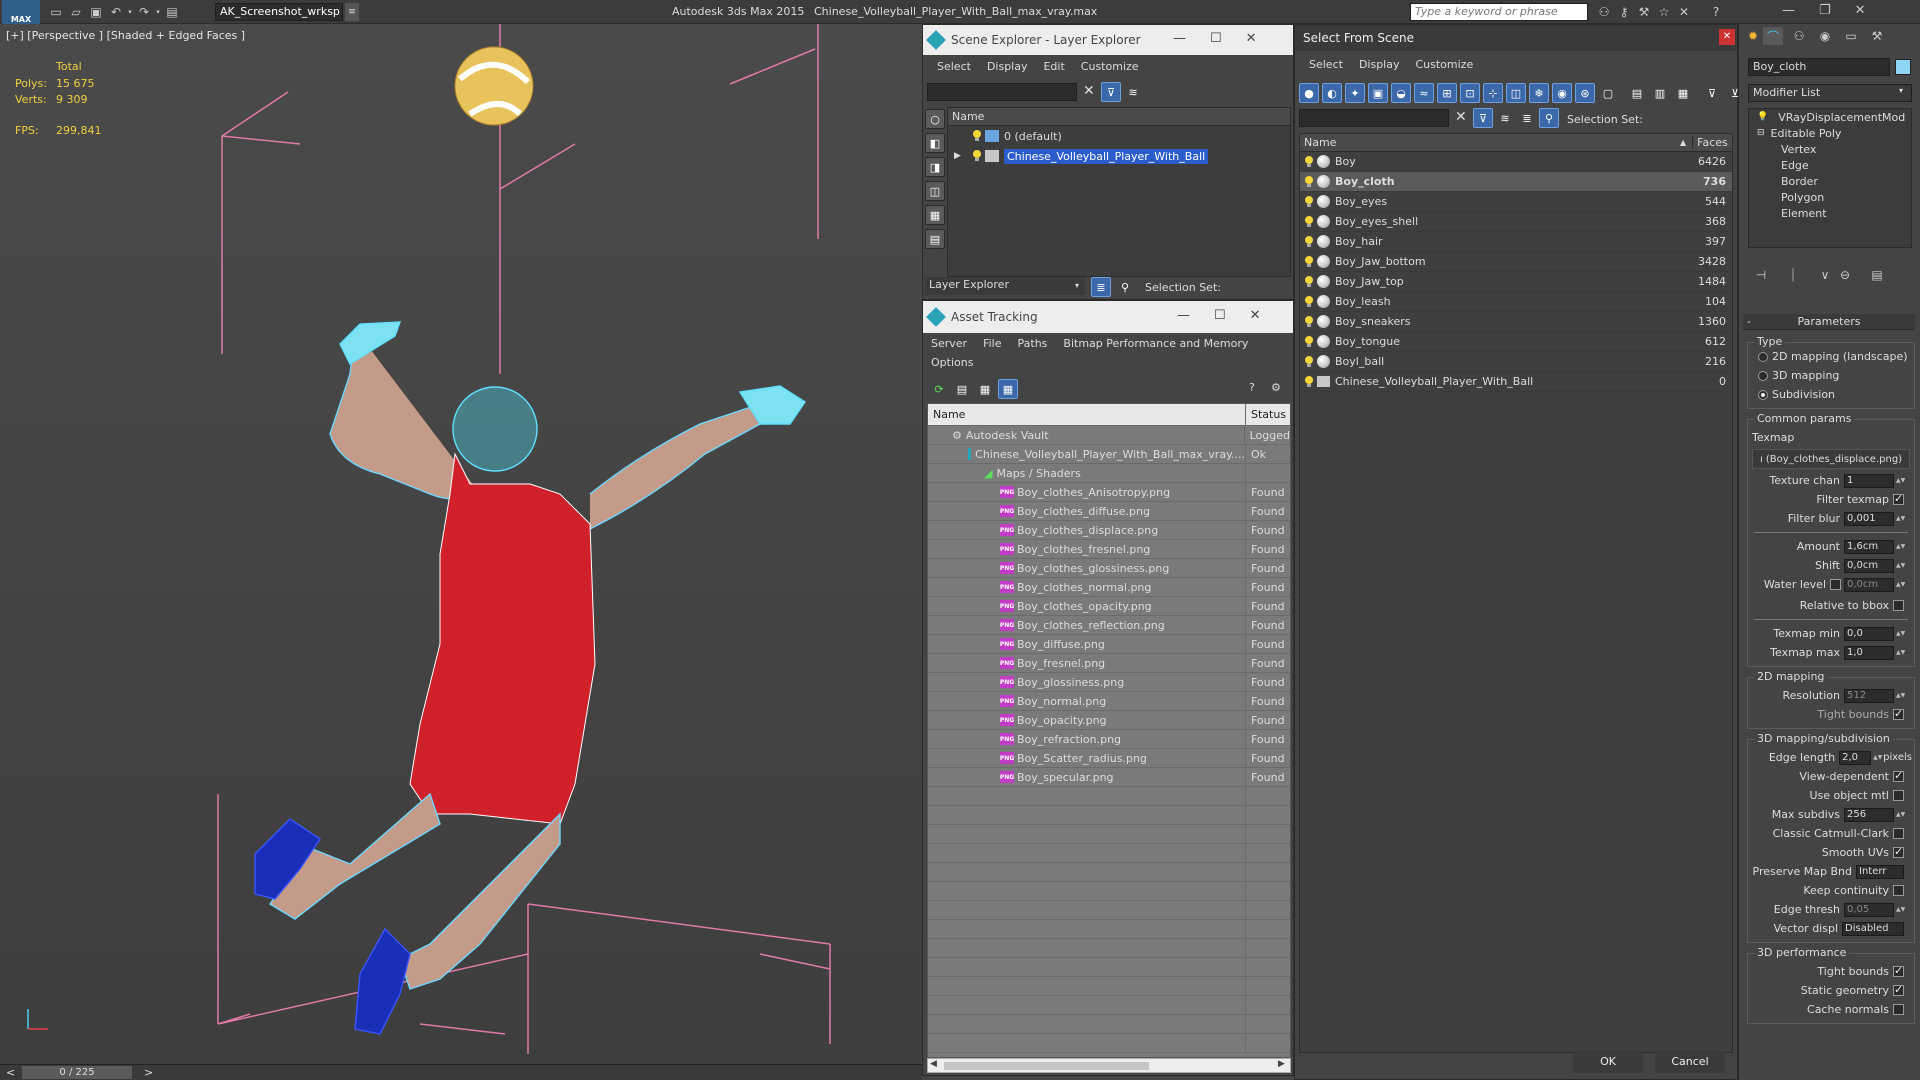 Image resolution: width=1920 pixels, height=1080 pixels. What do you see at coordinates (1499, 12) in the screenshot?
I see `search-input: Type a keyword or phrase` at bounding box center [1499, 12].